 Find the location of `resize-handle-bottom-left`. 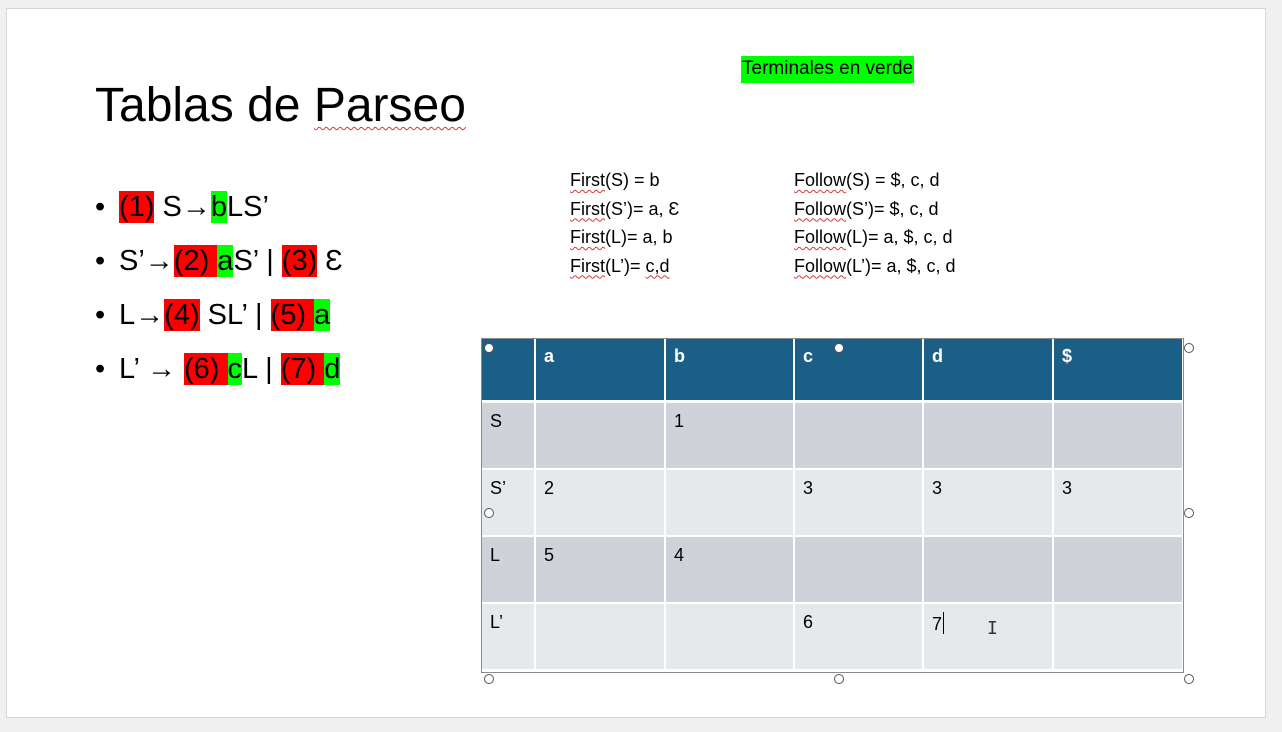

resize-handle-bottom-left is located at coordinates (489, 679).